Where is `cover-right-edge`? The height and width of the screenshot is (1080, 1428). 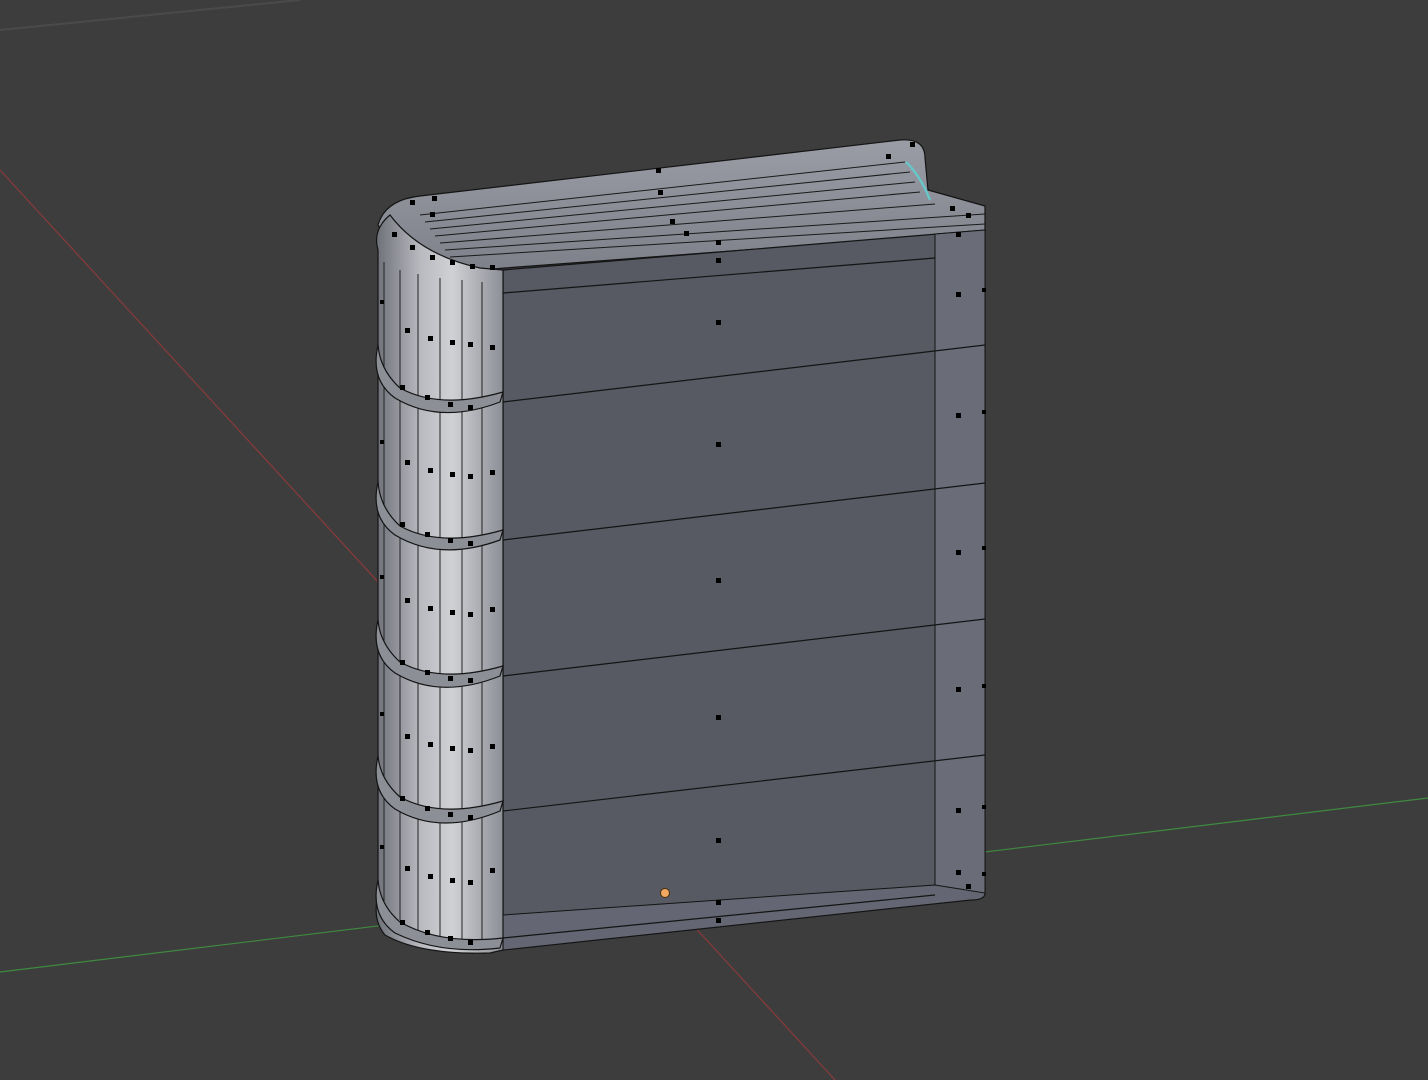
cover-right-edge is located at coordinates (960, 566).